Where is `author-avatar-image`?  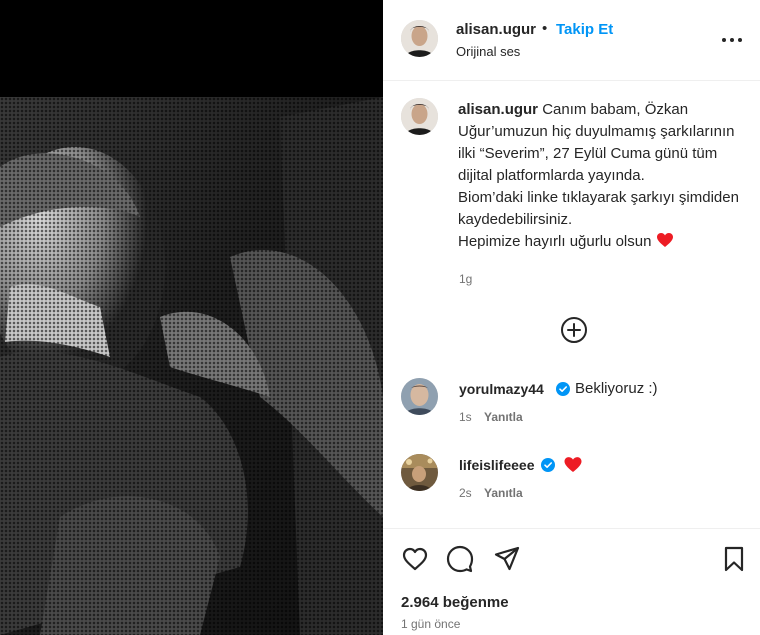
author-avatar-image is located at coordinates (419, 38).